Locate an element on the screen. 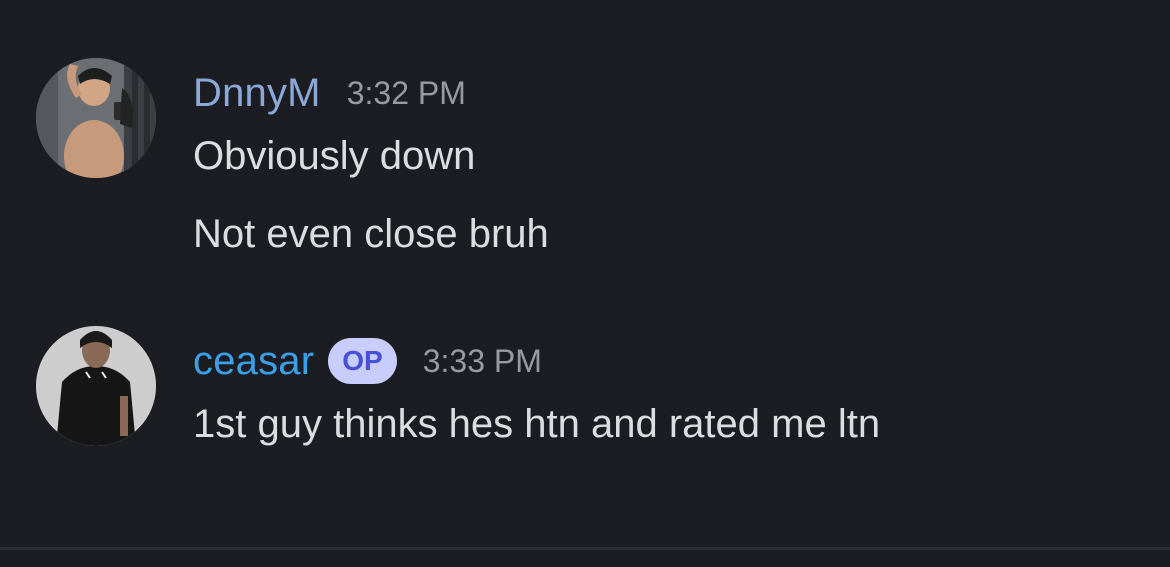 This screenshot has width=1170, height=567. message-header: ceasar OP 3:33 PM is located at coordinates (367, 361).